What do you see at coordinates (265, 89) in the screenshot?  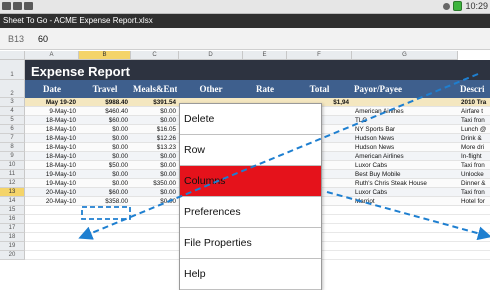 I see `header-cell: Rate` at bounding box center [265, 89].